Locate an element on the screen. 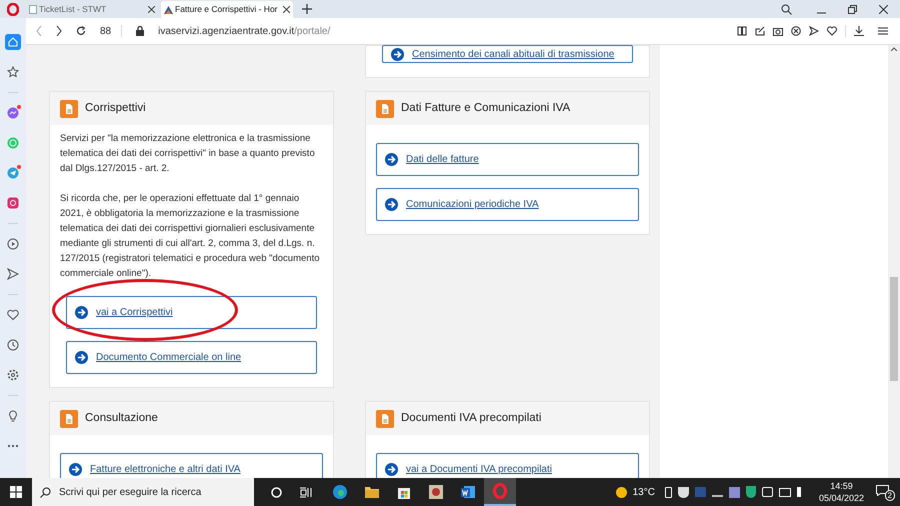 The height and width of the screenshot is (506, 900). temperature: 13°C is located at coordinates (643, 492).